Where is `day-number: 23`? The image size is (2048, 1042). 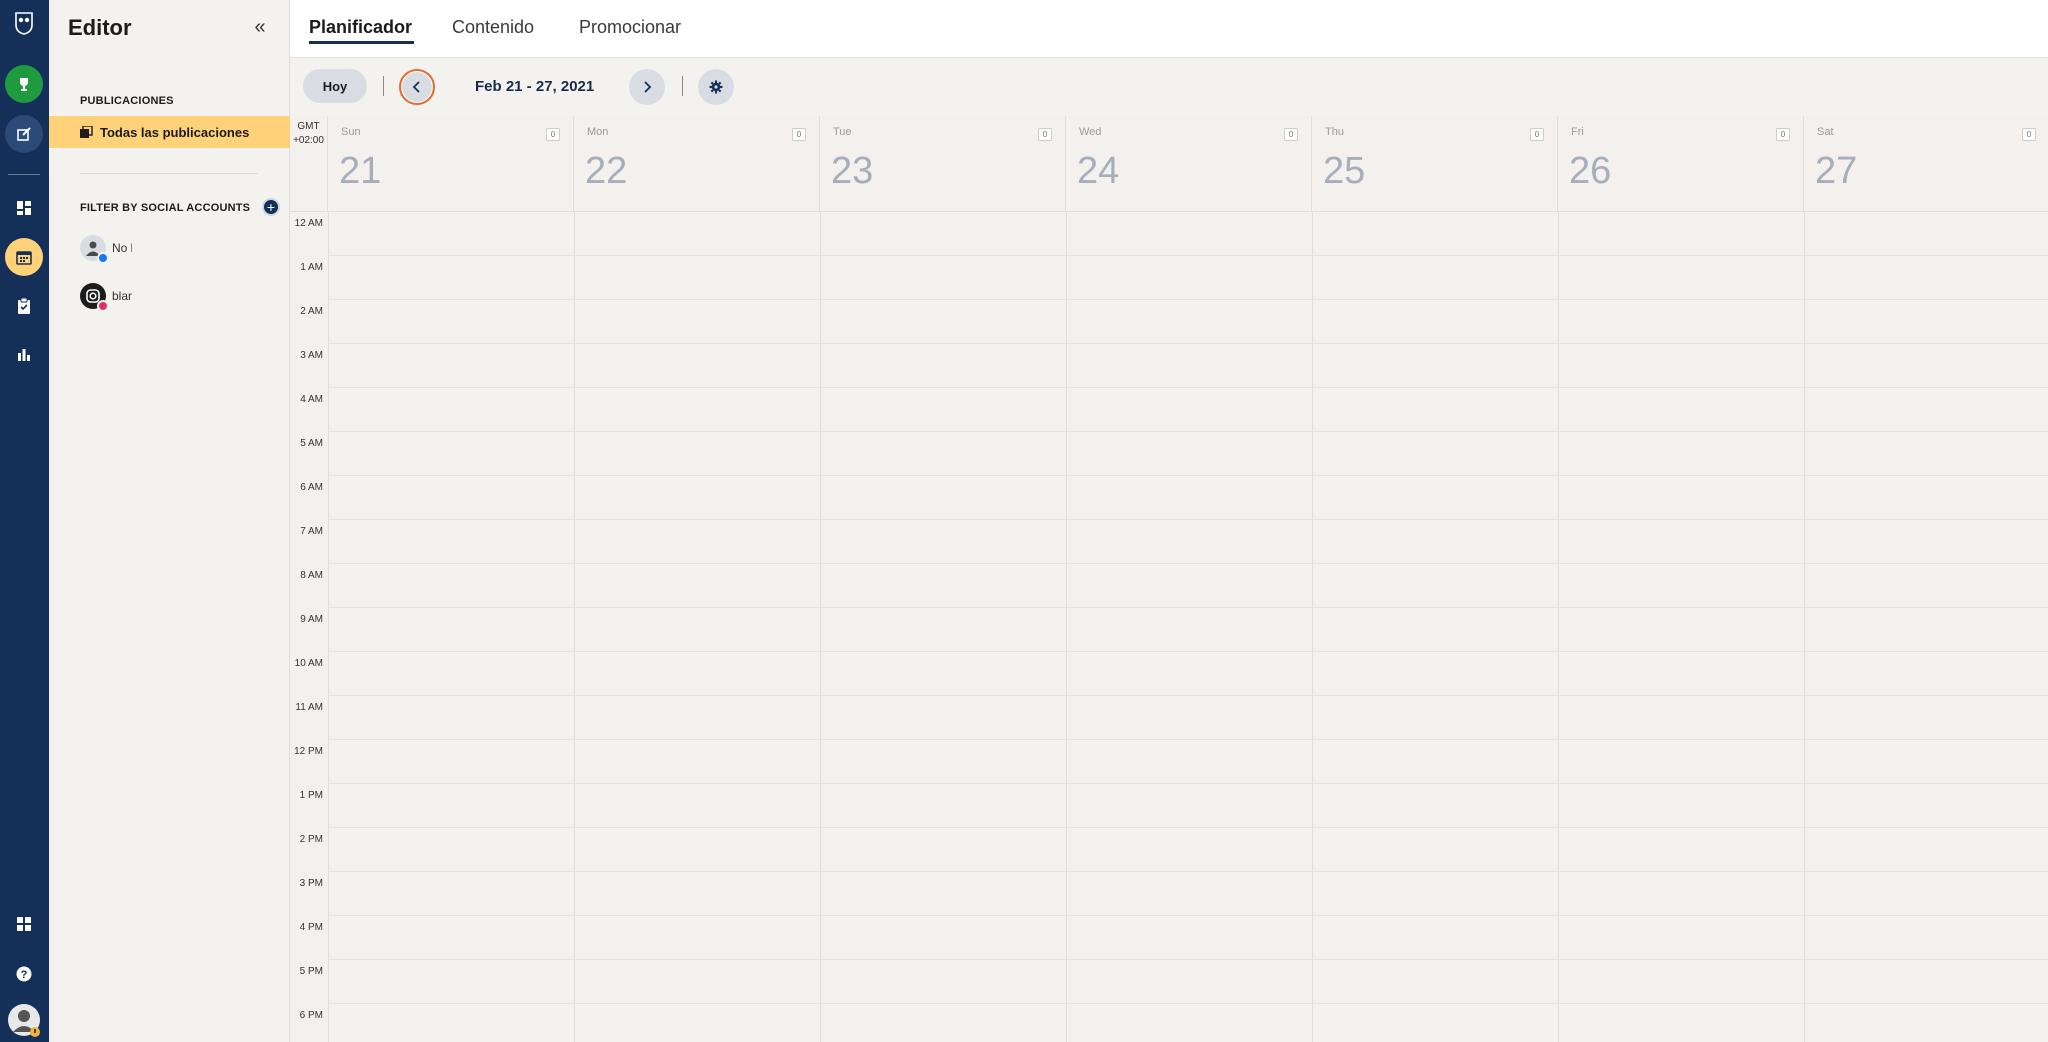 day-number: 23 is located at coordinates (852, 171).